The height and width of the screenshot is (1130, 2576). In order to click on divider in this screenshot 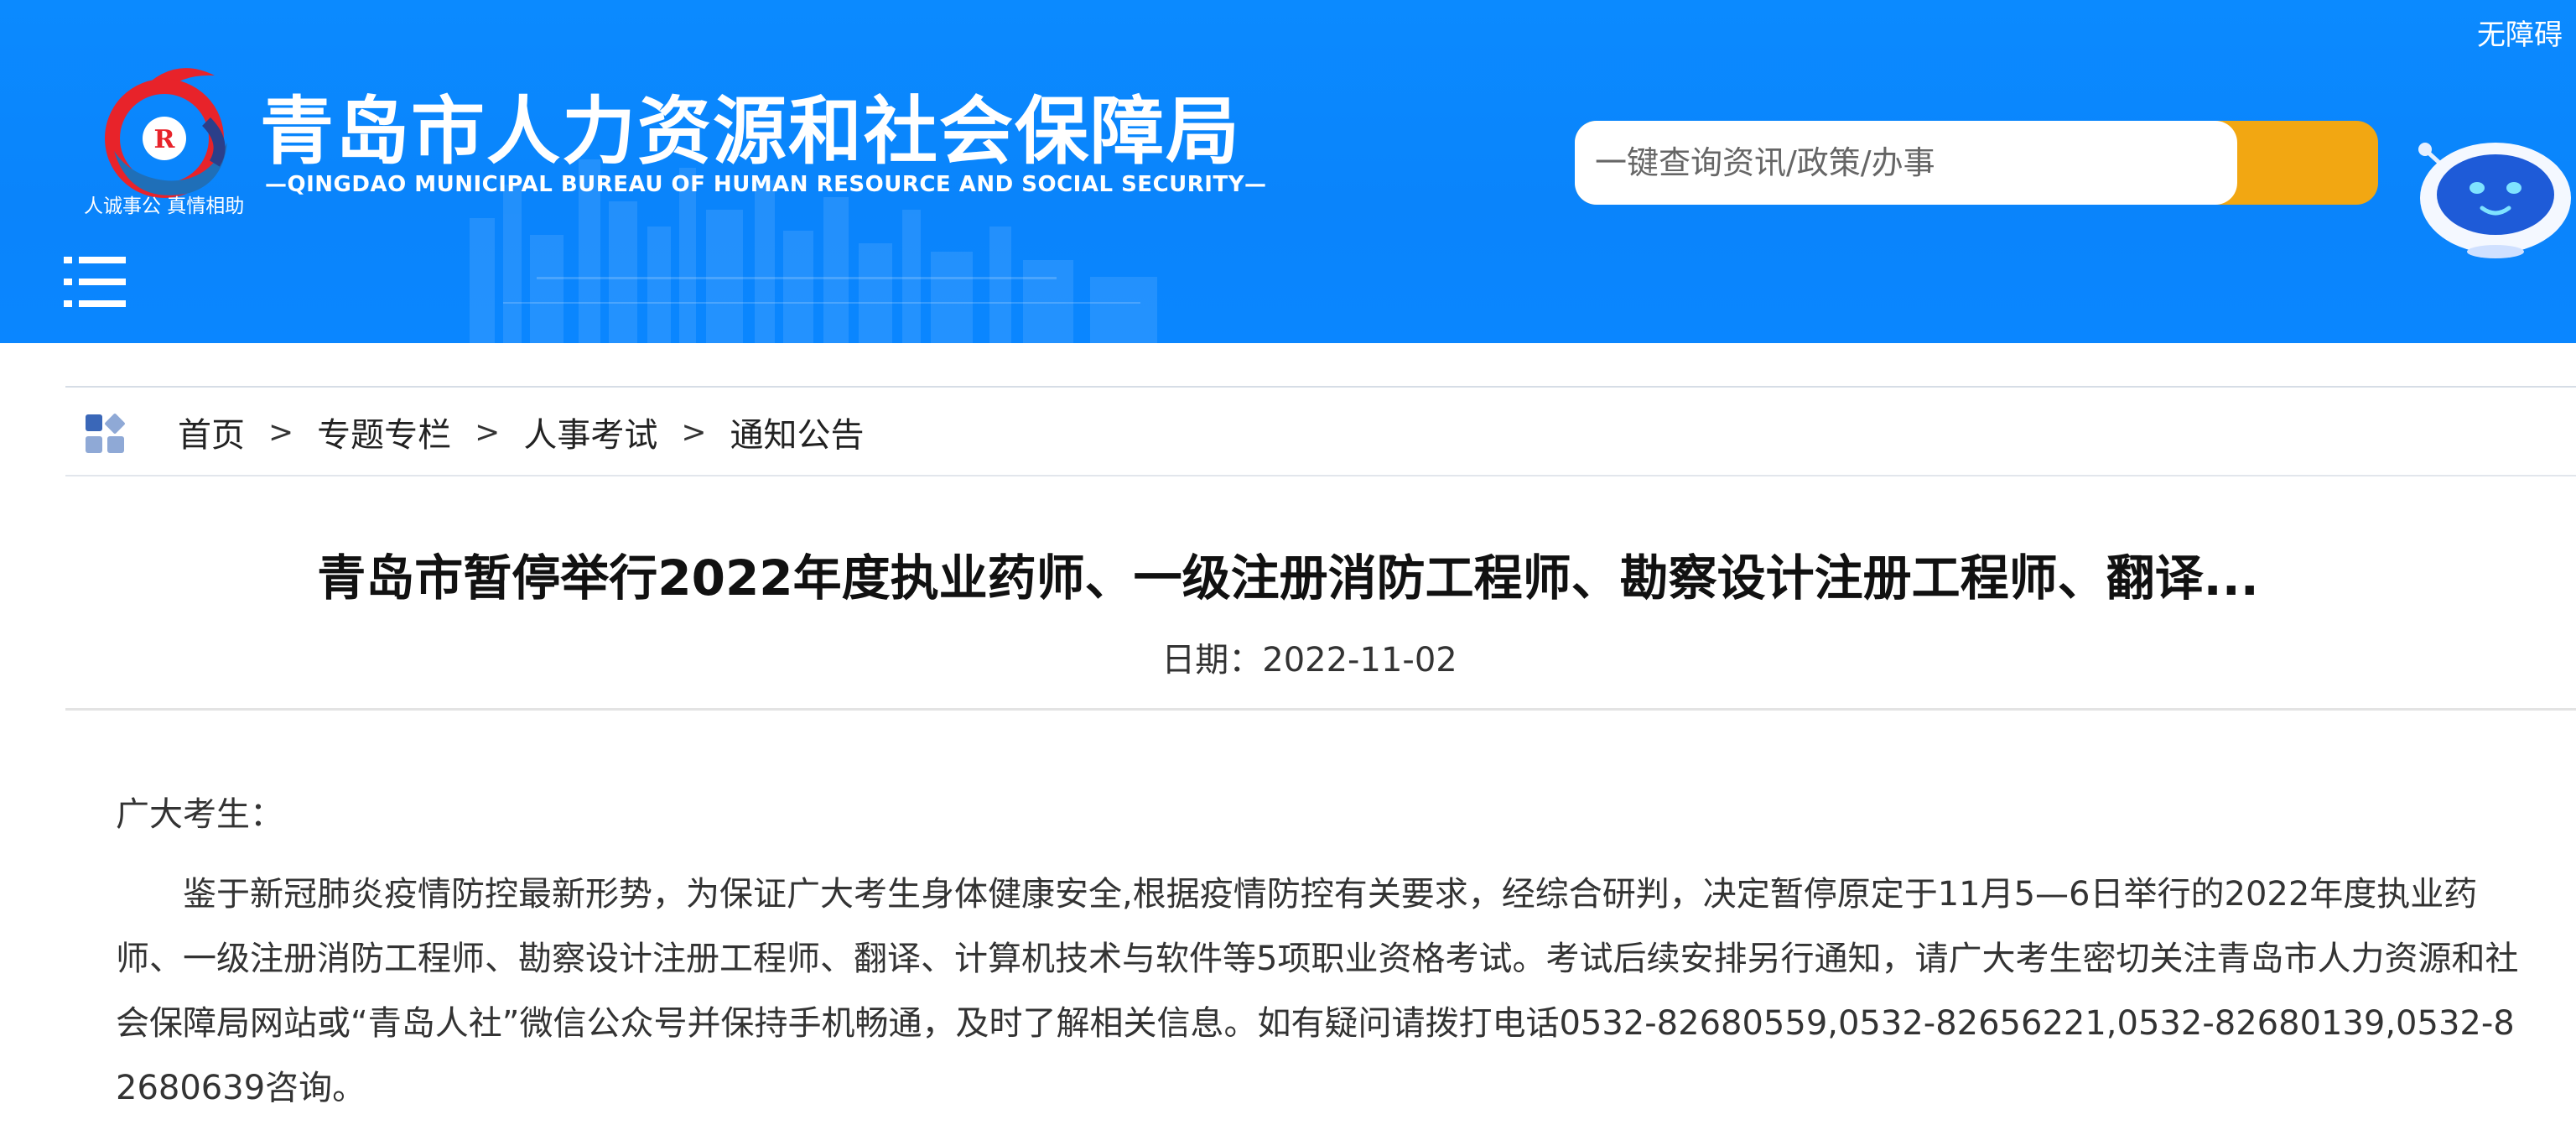, I will do `click(1320, 709)`.